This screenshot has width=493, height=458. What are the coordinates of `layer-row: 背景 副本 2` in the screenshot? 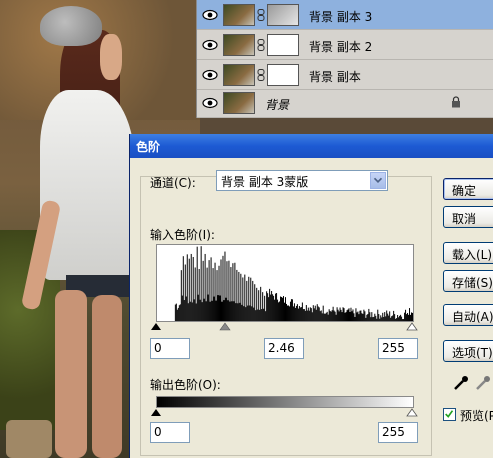 It's located at (345, 45).